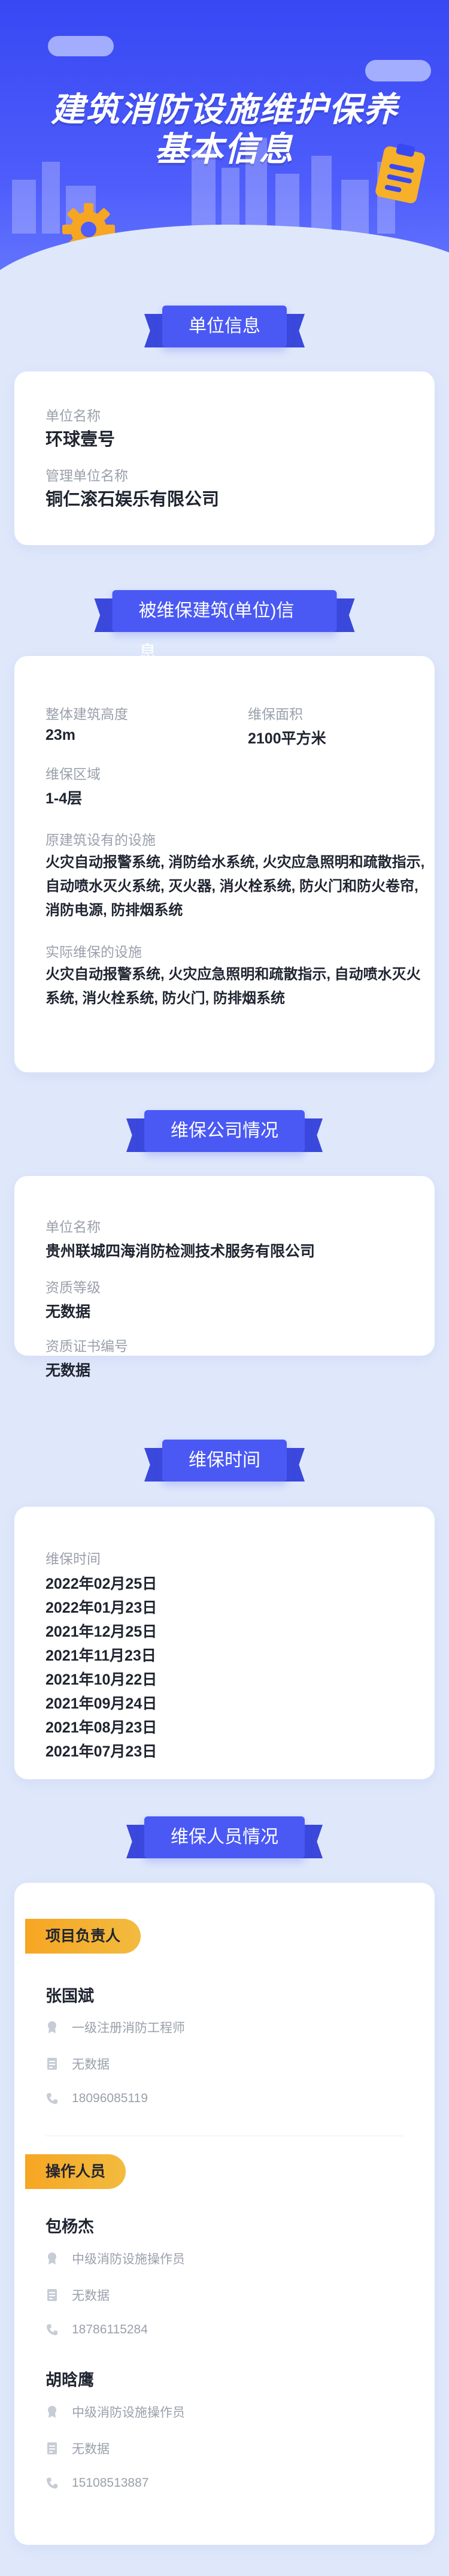  Describe the element at coordinates (132, 499) in the screenshot. I see `manager-value: 铜仁滚石娱乐有限公司` at that location.